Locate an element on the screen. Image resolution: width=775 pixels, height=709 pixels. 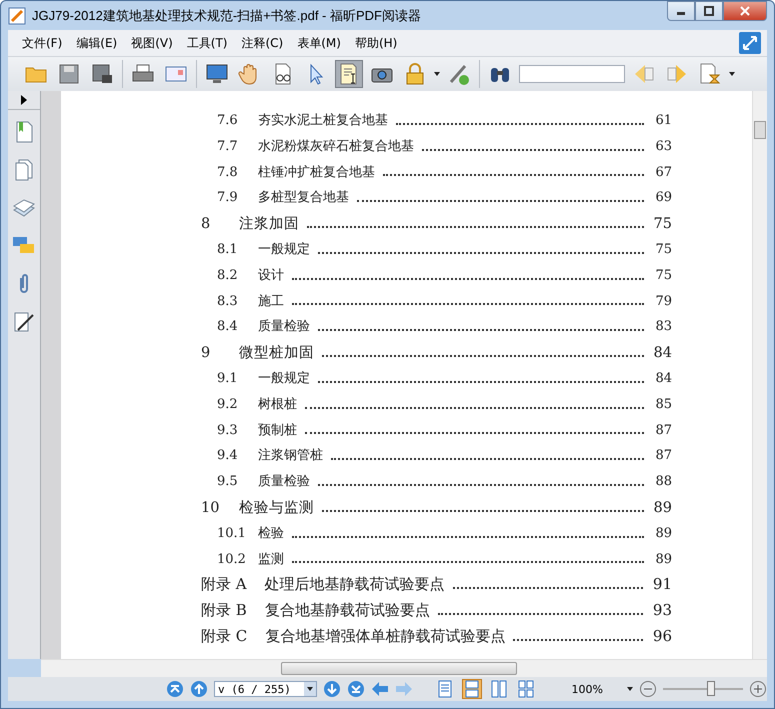
restore-icon is located at coordinates (709, 11).